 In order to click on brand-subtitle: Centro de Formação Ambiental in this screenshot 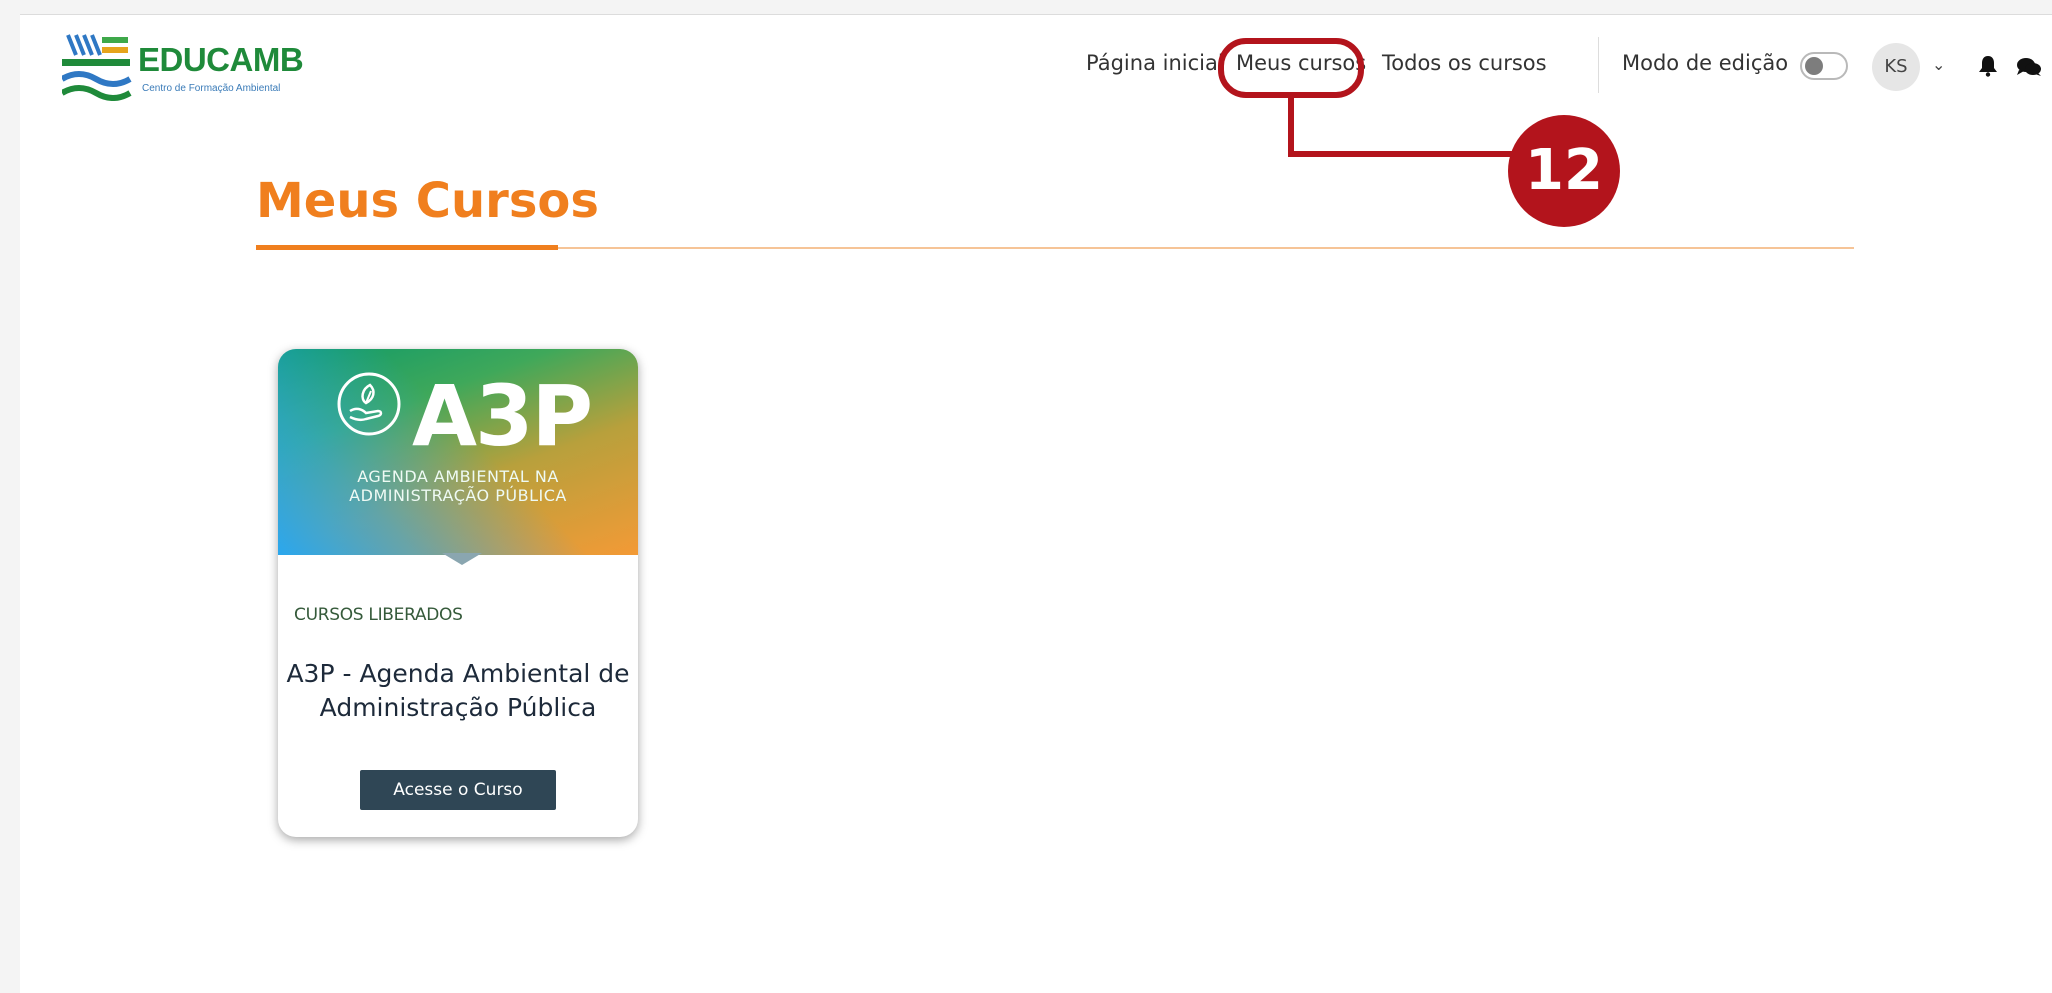, I will do `click(211, 88)`.